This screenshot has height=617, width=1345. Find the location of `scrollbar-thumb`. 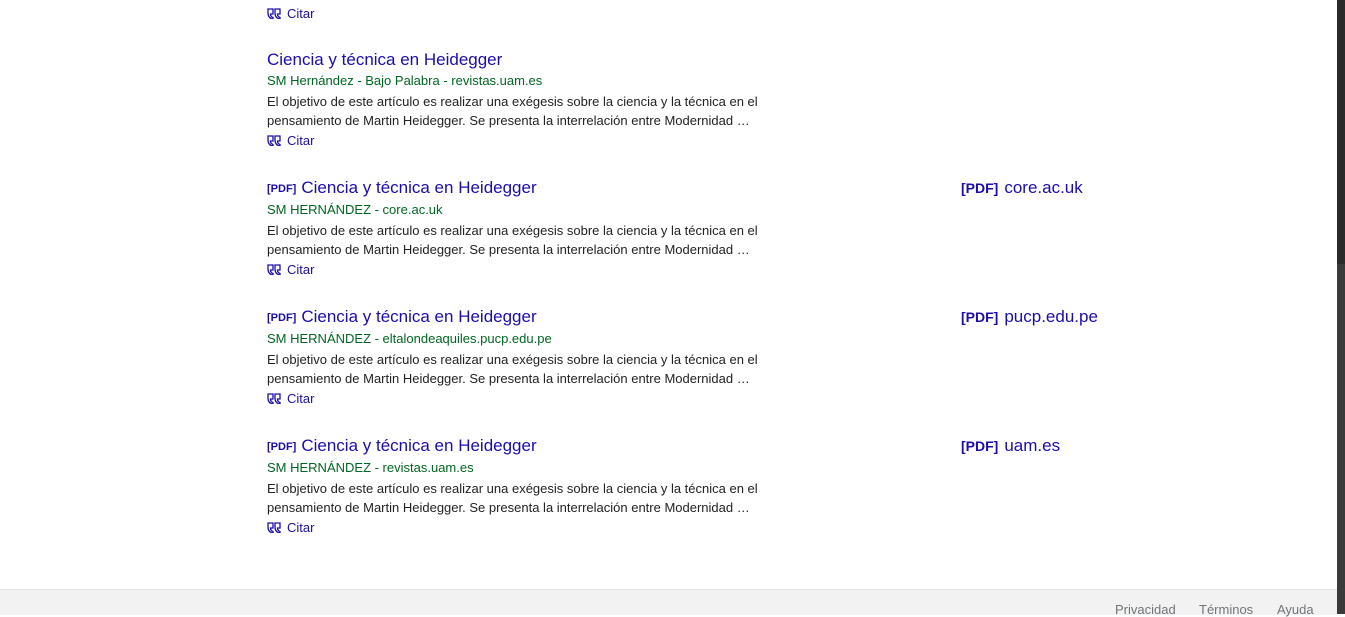

scrollbar-thumb is located at coordinates (1341, 439).